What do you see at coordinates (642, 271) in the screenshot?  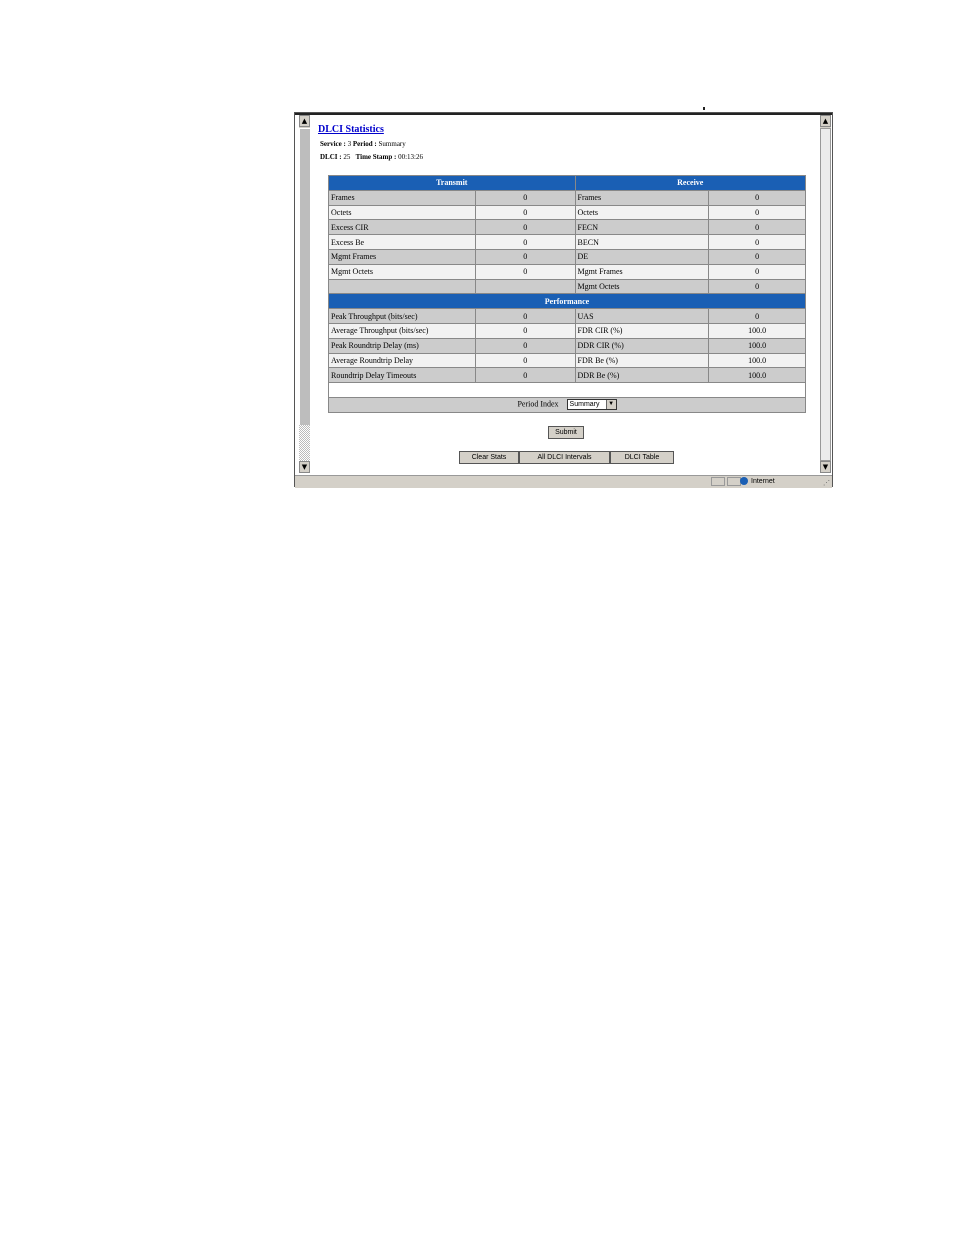 I see `rx-label: Mgmt Frames` at bounding box center [642, 271].